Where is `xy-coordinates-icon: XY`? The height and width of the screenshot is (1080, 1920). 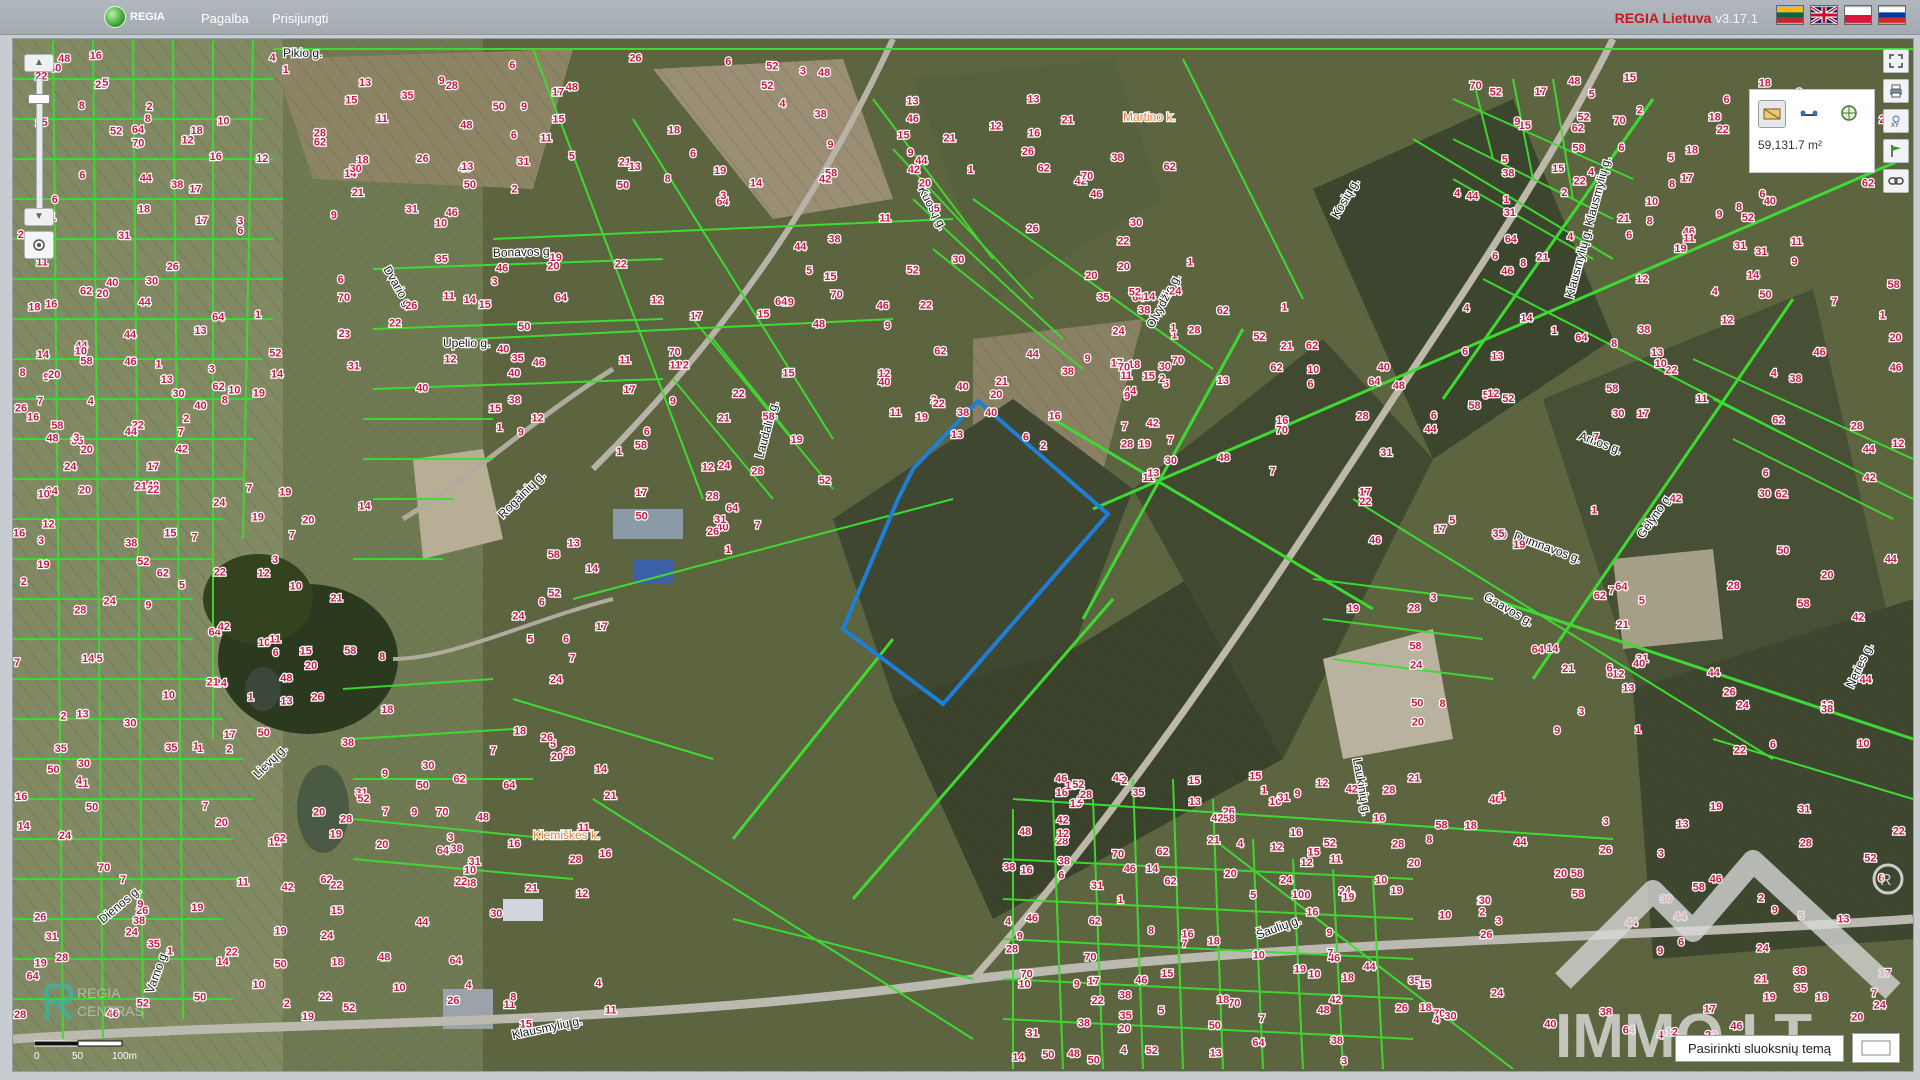 xy-coordinates-icon: XY is located at coordinates (1895, 121).